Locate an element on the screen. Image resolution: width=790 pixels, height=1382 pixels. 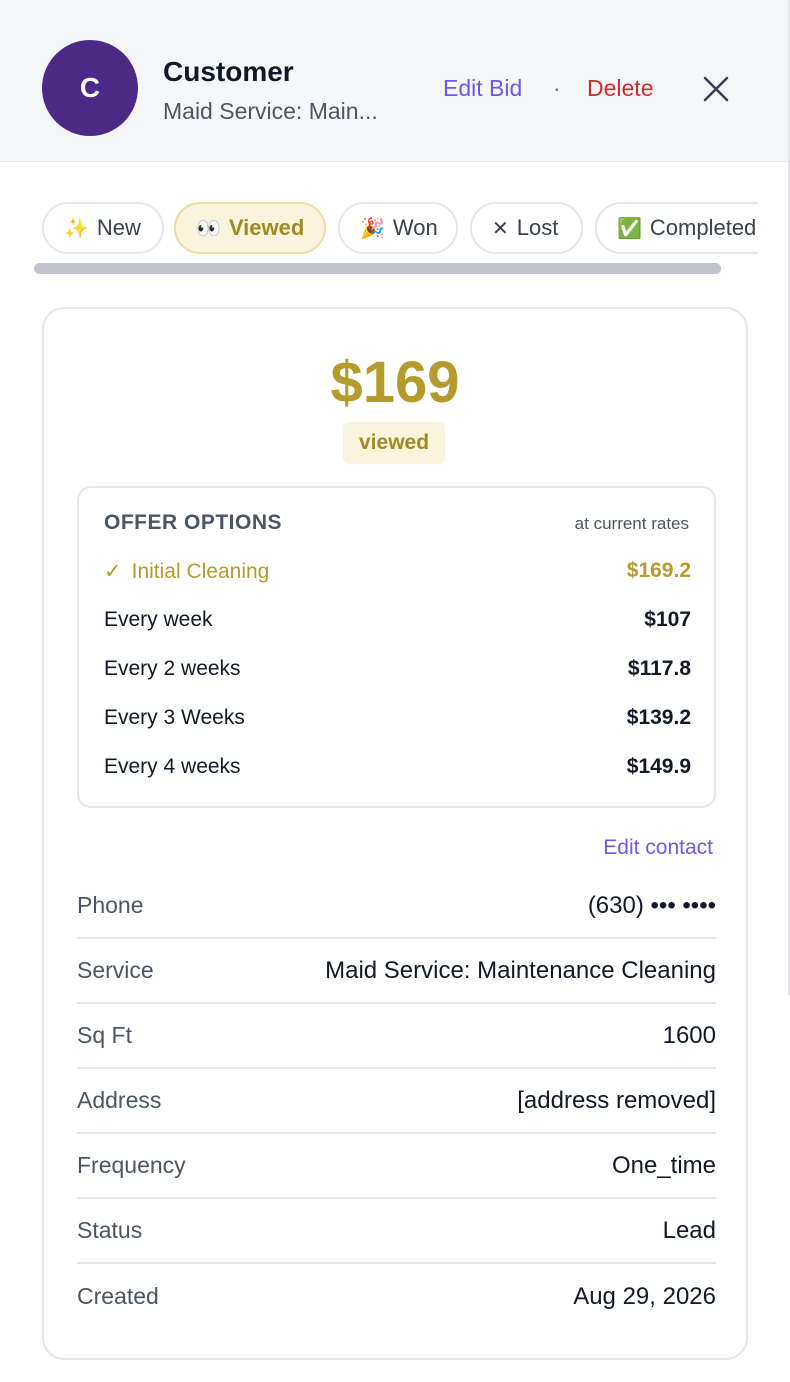
status-chip-label: Lost is located at coordinates (537, 227).